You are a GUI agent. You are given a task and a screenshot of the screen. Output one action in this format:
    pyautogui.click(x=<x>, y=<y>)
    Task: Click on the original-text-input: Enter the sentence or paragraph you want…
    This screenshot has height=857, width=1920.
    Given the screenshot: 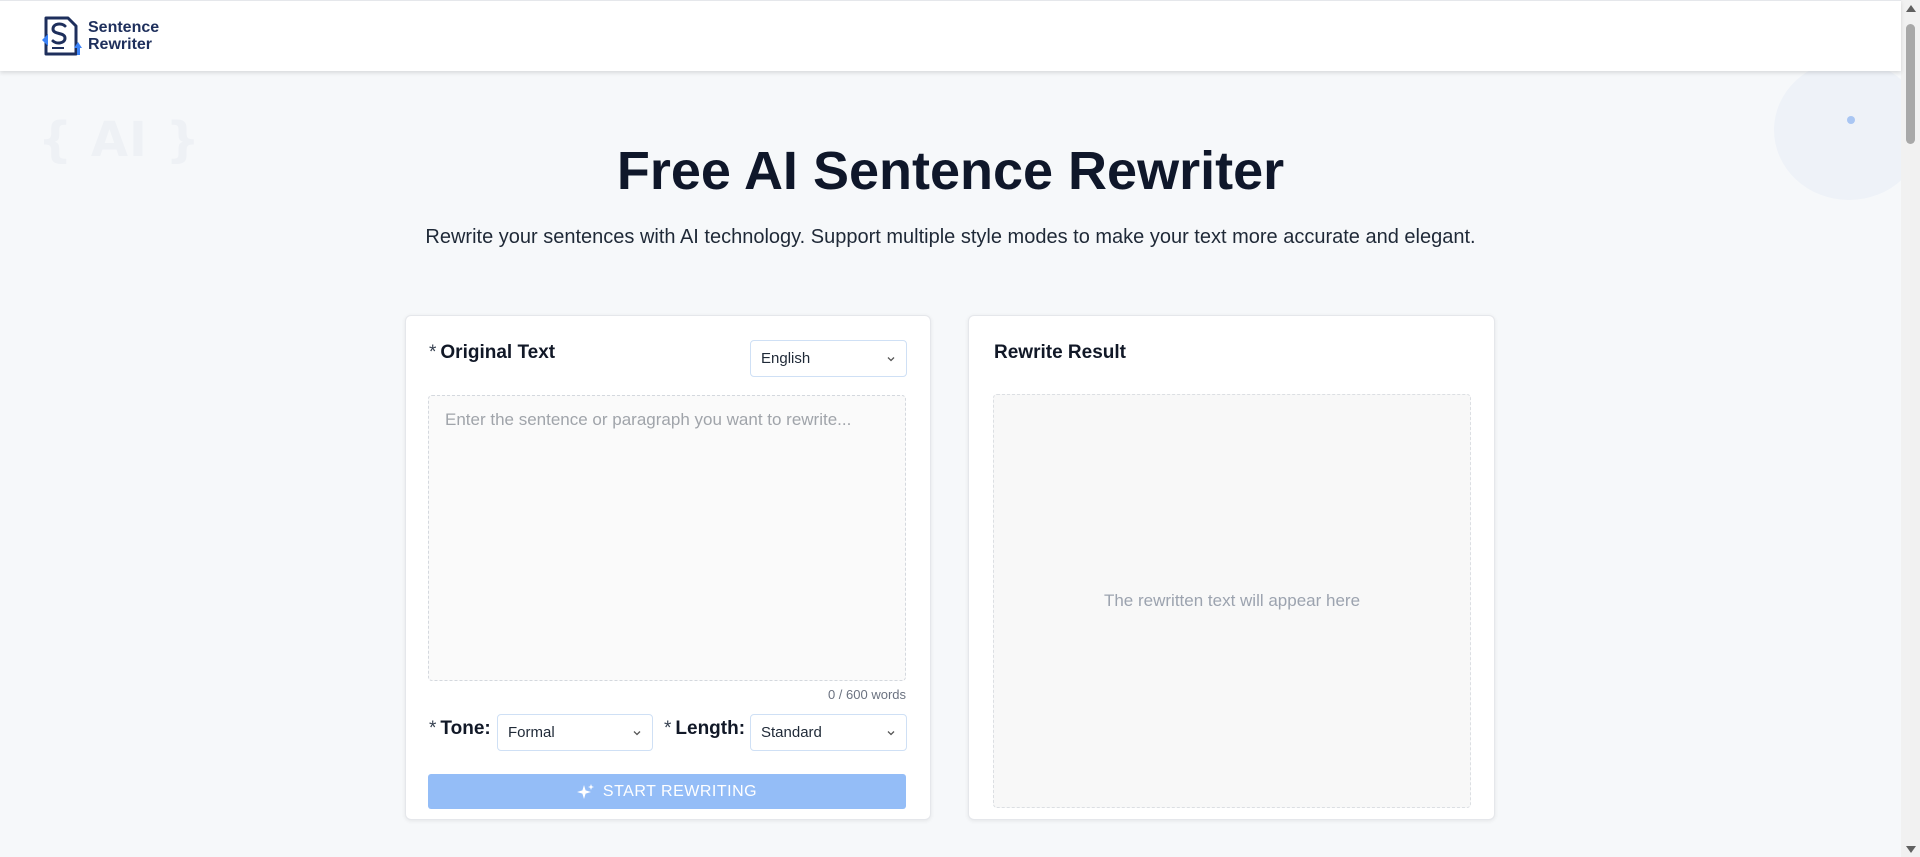 What is the action you would take?
    pyautogui.click(x=667, y=538)
    